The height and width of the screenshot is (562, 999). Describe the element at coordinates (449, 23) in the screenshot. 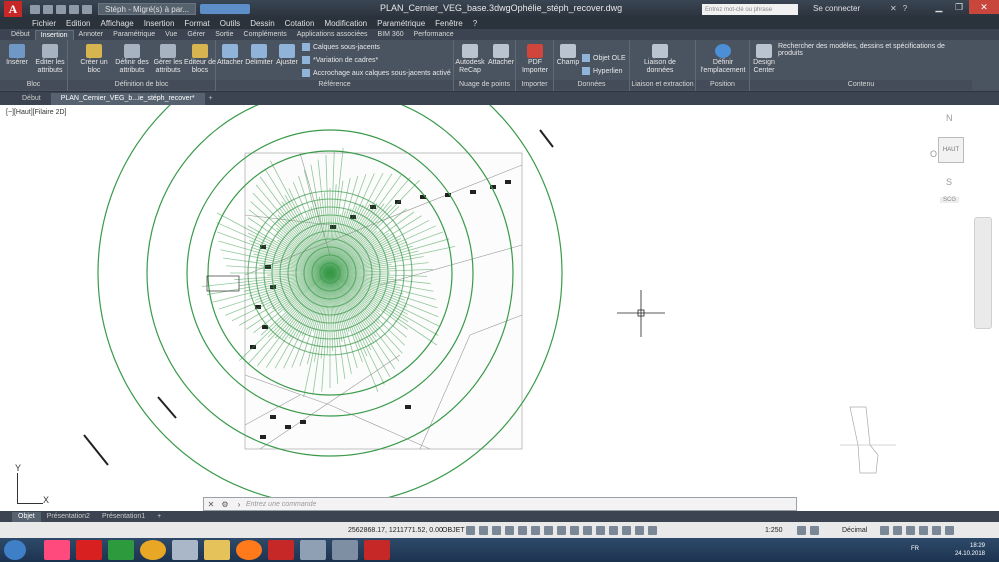

I see `menu-item: Fenêtre` at that location.